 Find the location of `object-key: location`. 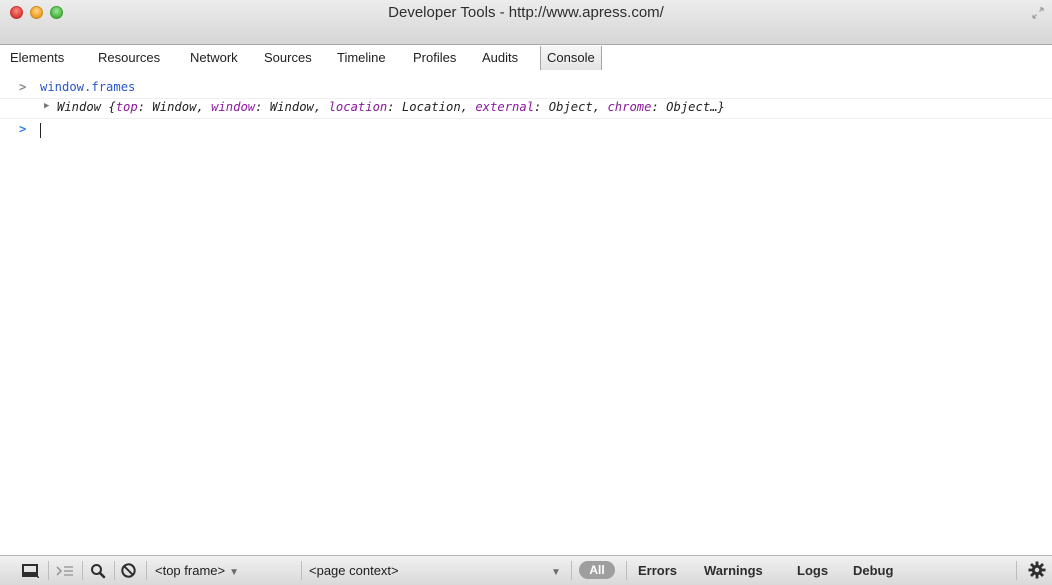

object-key: location is located at coordinates (358, 107).